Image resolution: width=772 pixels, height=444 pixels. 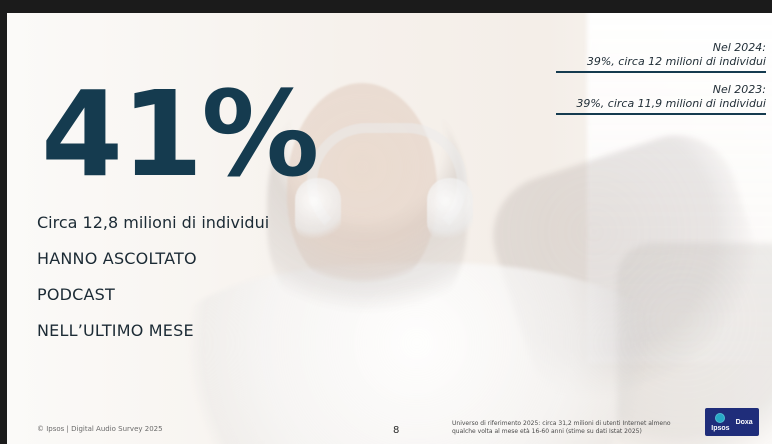 What do you see at coordinates (115, 330) in the screenshot?
I see `main-line-4: NELL’ULTIMO MESE` at bounding box center [115, 330].